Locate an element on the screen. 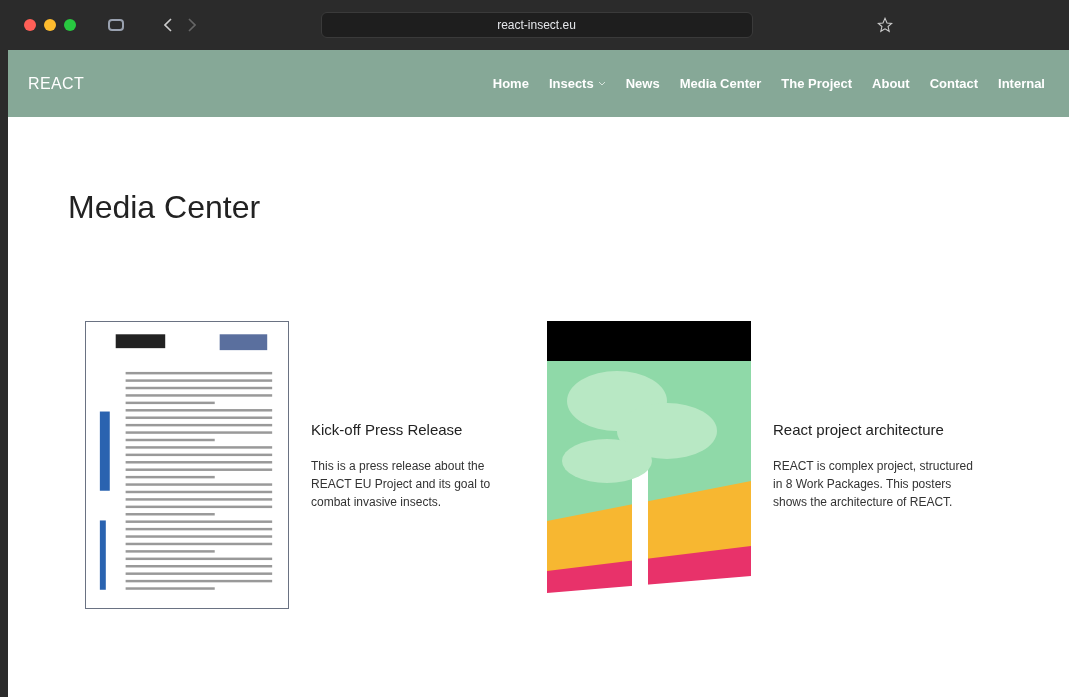 The width and height of the screenshot is (1069, 697). site-logo: REACT is located at coordinates (56, 83).